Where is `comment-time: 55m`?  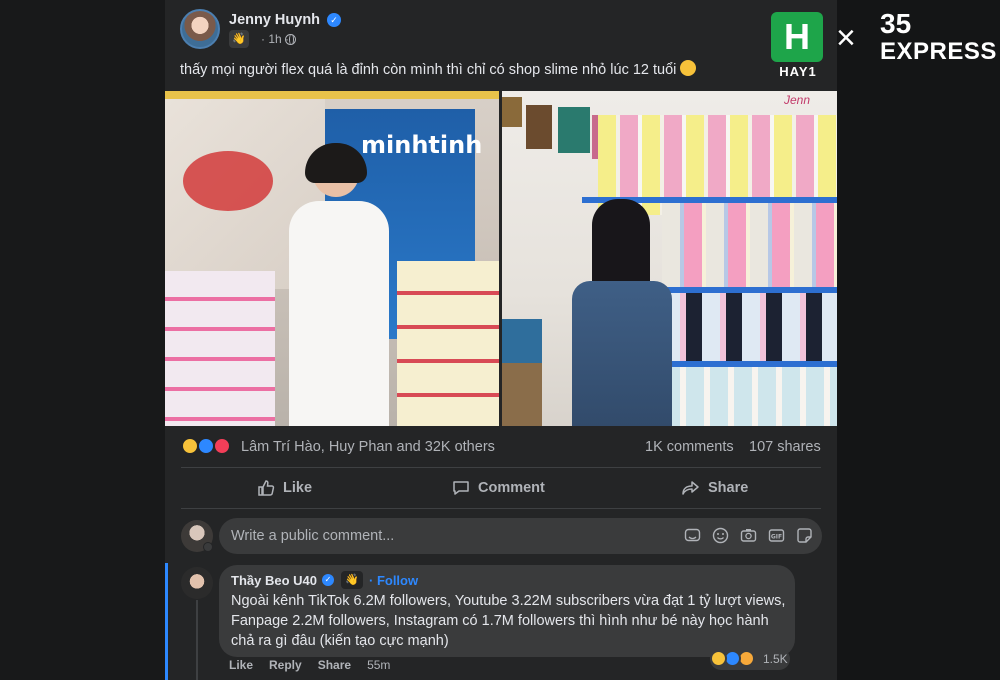 comment-time: 55m is located at coordinates (378, 665).